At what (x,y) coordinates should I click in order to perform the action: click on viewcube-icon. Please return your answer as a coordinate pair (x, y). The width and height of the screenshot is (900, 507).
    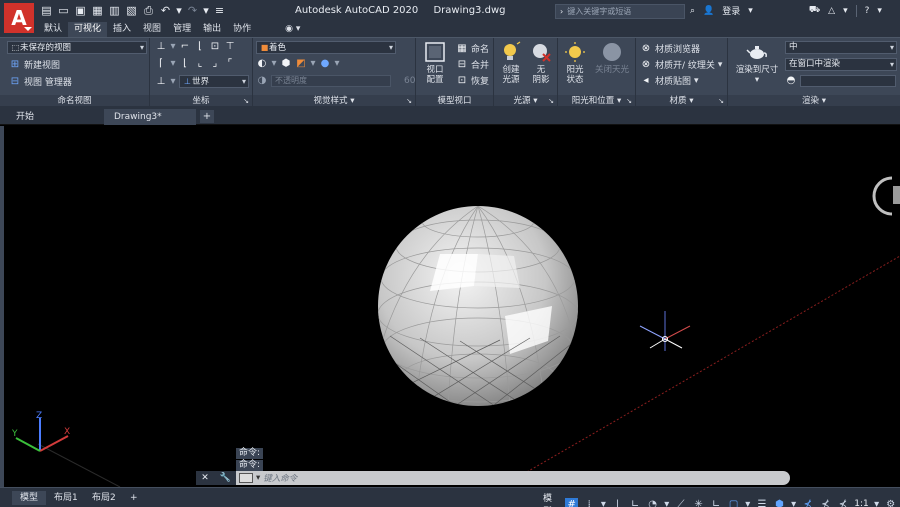
    Looking at the image, I should click on (886, 196).